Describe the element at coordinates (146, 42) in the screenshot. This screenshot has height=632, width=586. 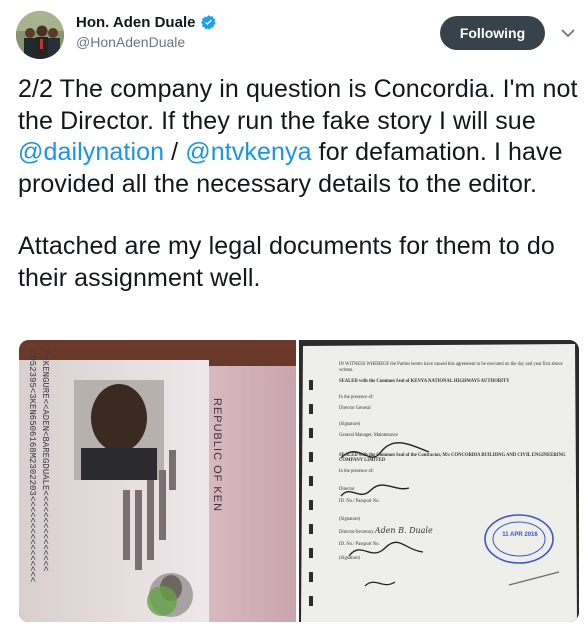
I see `author-handle: @HonAdenDuale` at that location.